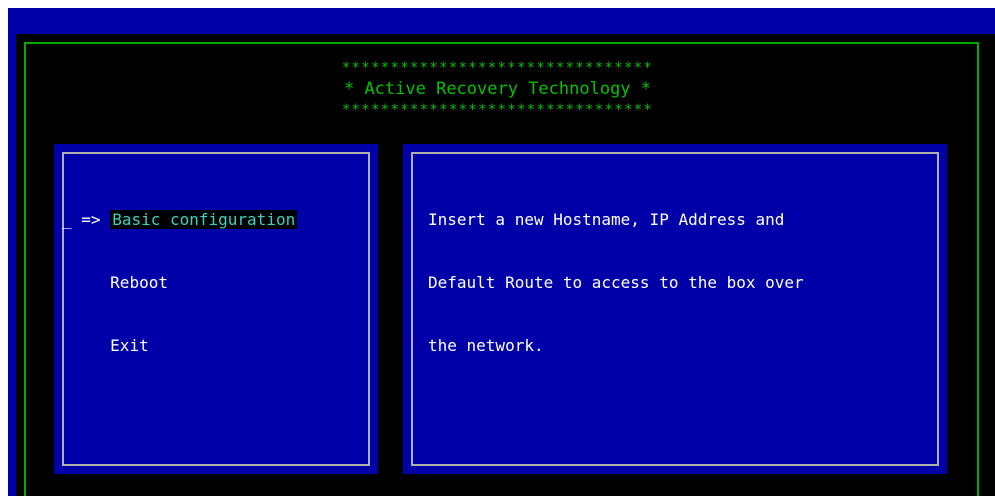  Describe the element at coordinates (139, 282) in the screenshot. I see `menu-item-label: Reboot` at that location.